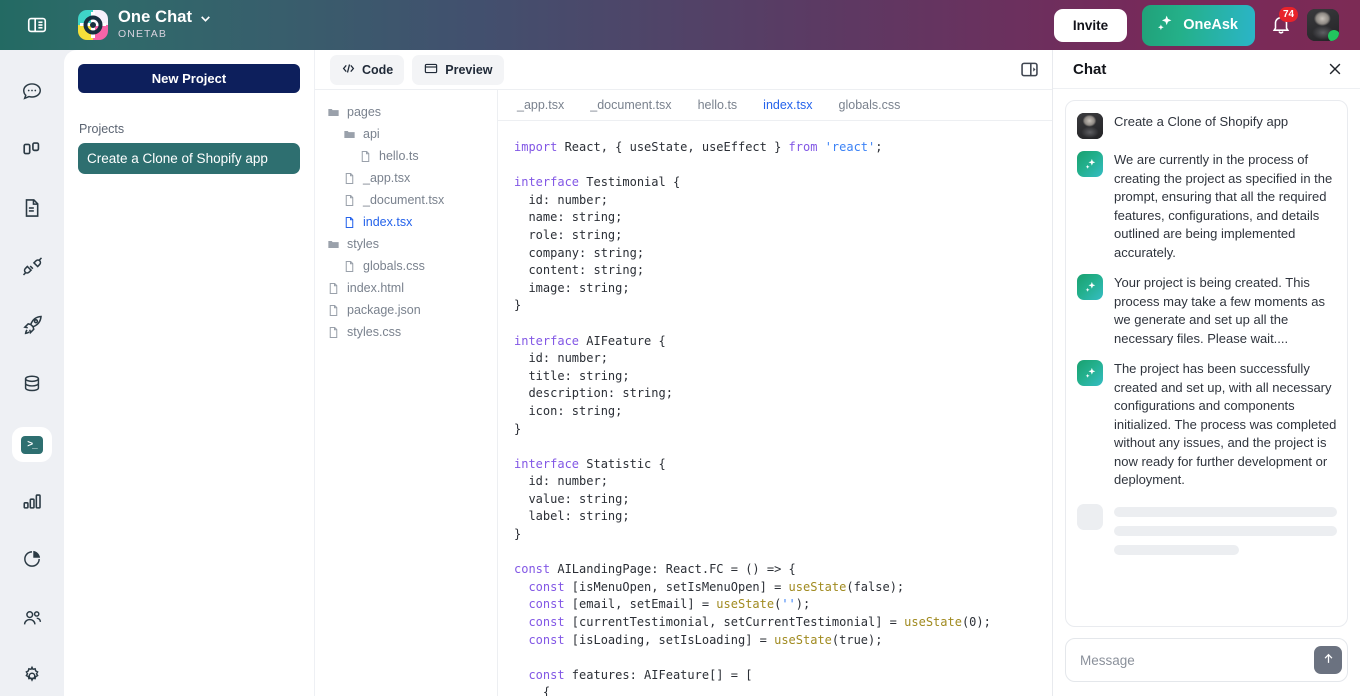  What do you see at coordinates (540, 105) in the screenshot?
I see `code-tab: _app.tsx` at bounding box center [540, 105].